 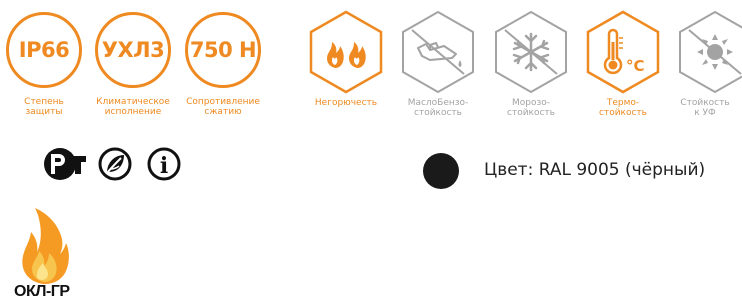 I want to click on caption-line: Степень, so click(x=44, y=102).